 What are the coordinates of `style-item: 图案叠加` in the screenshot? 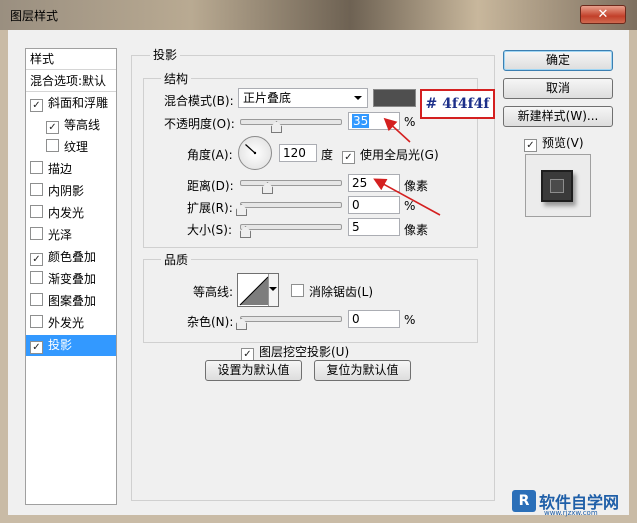 It's located at (71, 301).